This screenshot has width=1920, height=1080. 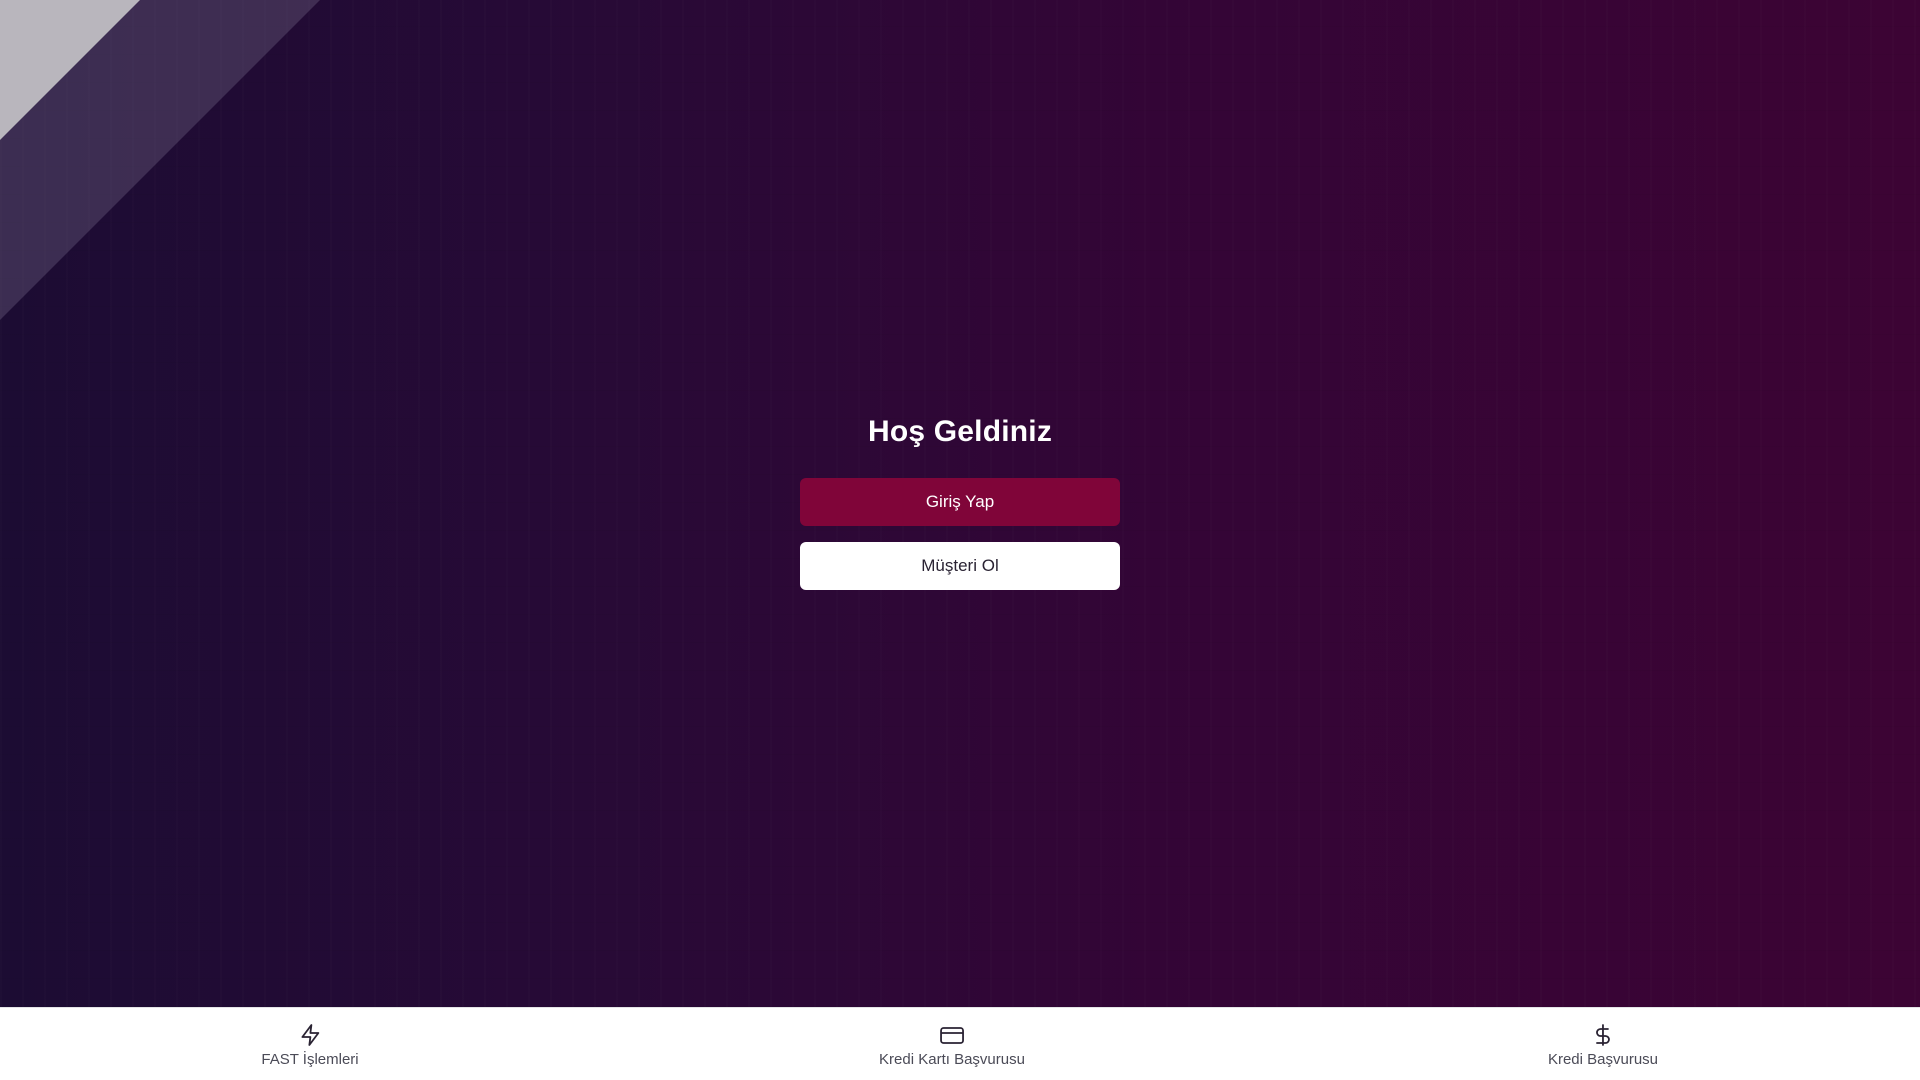 I want to click on nav-item-fast-transactions: FAST İşlemleri, so click(x=310, y=1044).